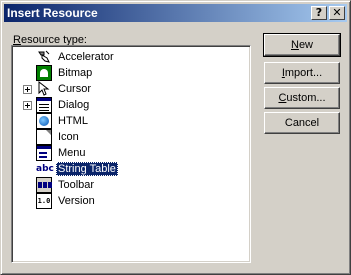 This screenshot has height=275, width=351. I want to click on toolbar-icon, so click(44, 185).